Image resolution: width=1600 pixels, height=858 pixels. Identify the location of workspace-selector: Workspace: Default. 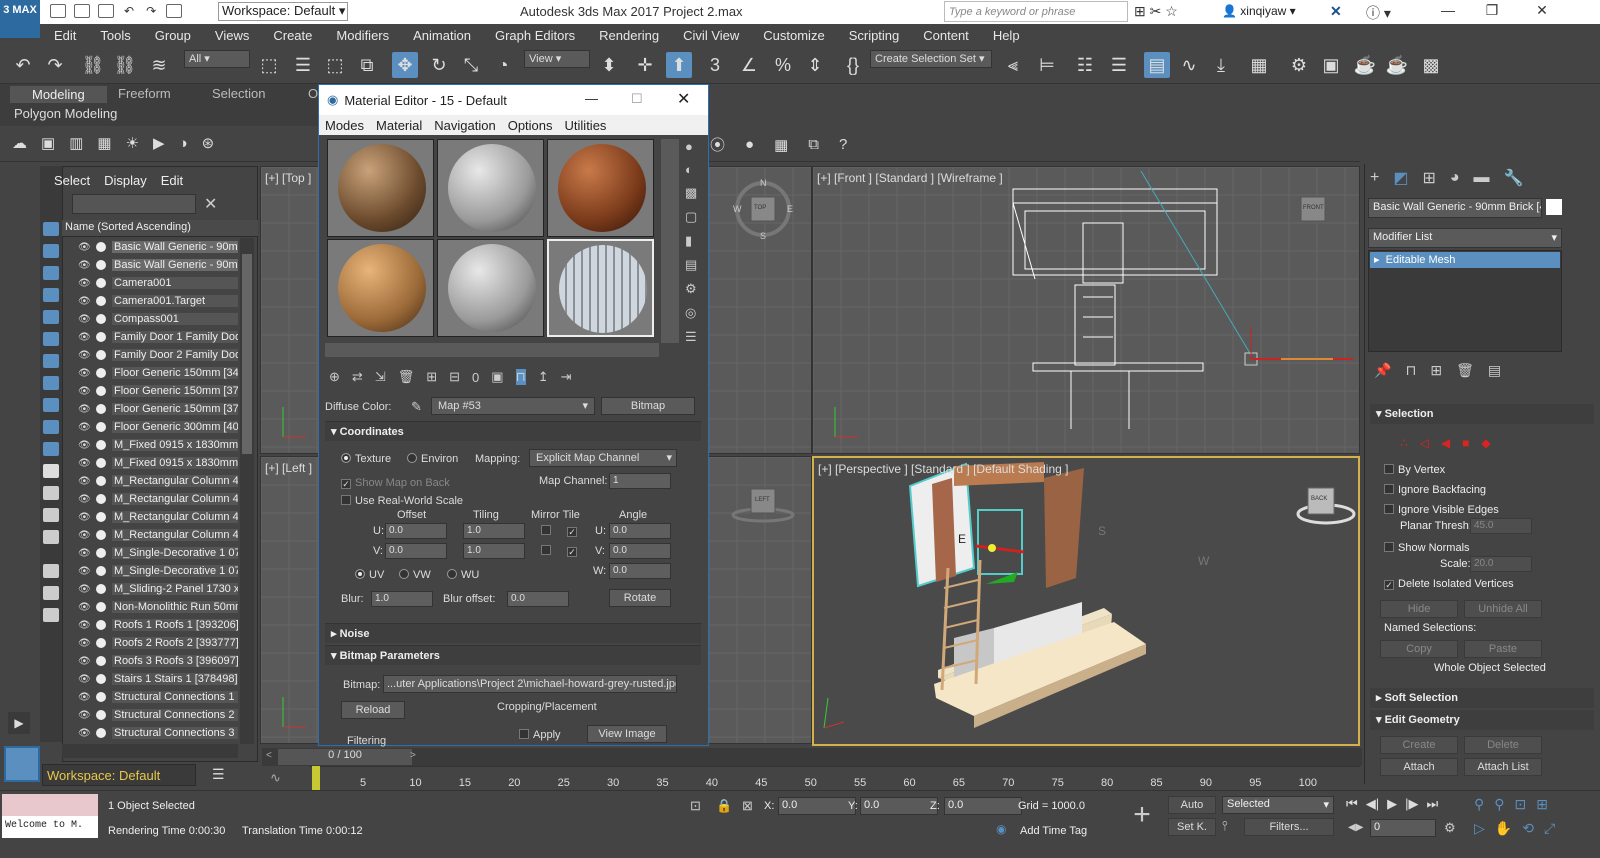
(119, 775).